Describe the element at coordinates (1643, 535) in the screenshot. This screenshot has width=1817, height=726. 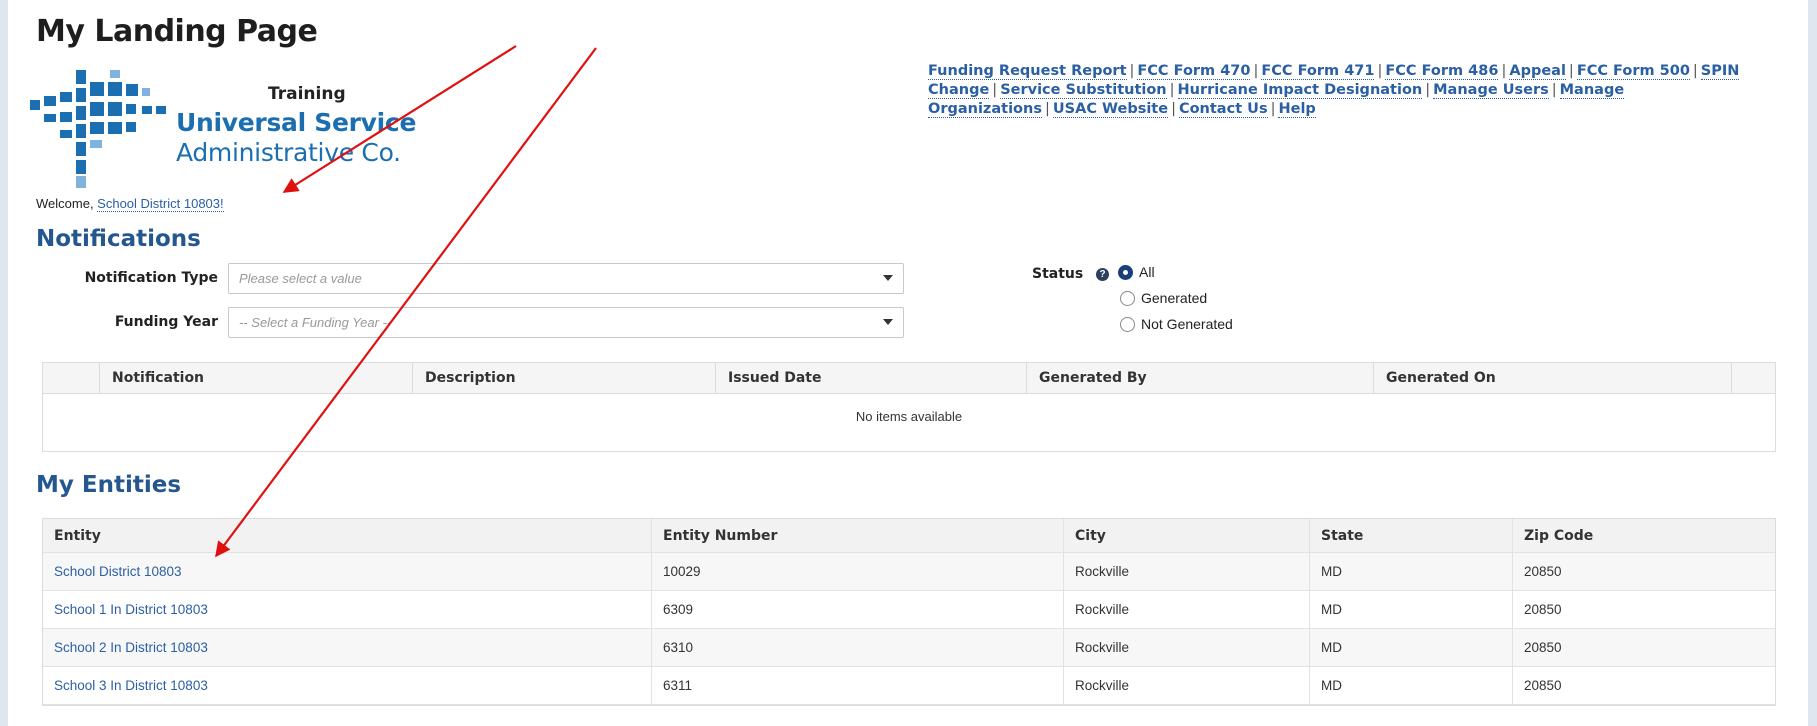
I see `column-header-zip-code: Zip Code` at that location.